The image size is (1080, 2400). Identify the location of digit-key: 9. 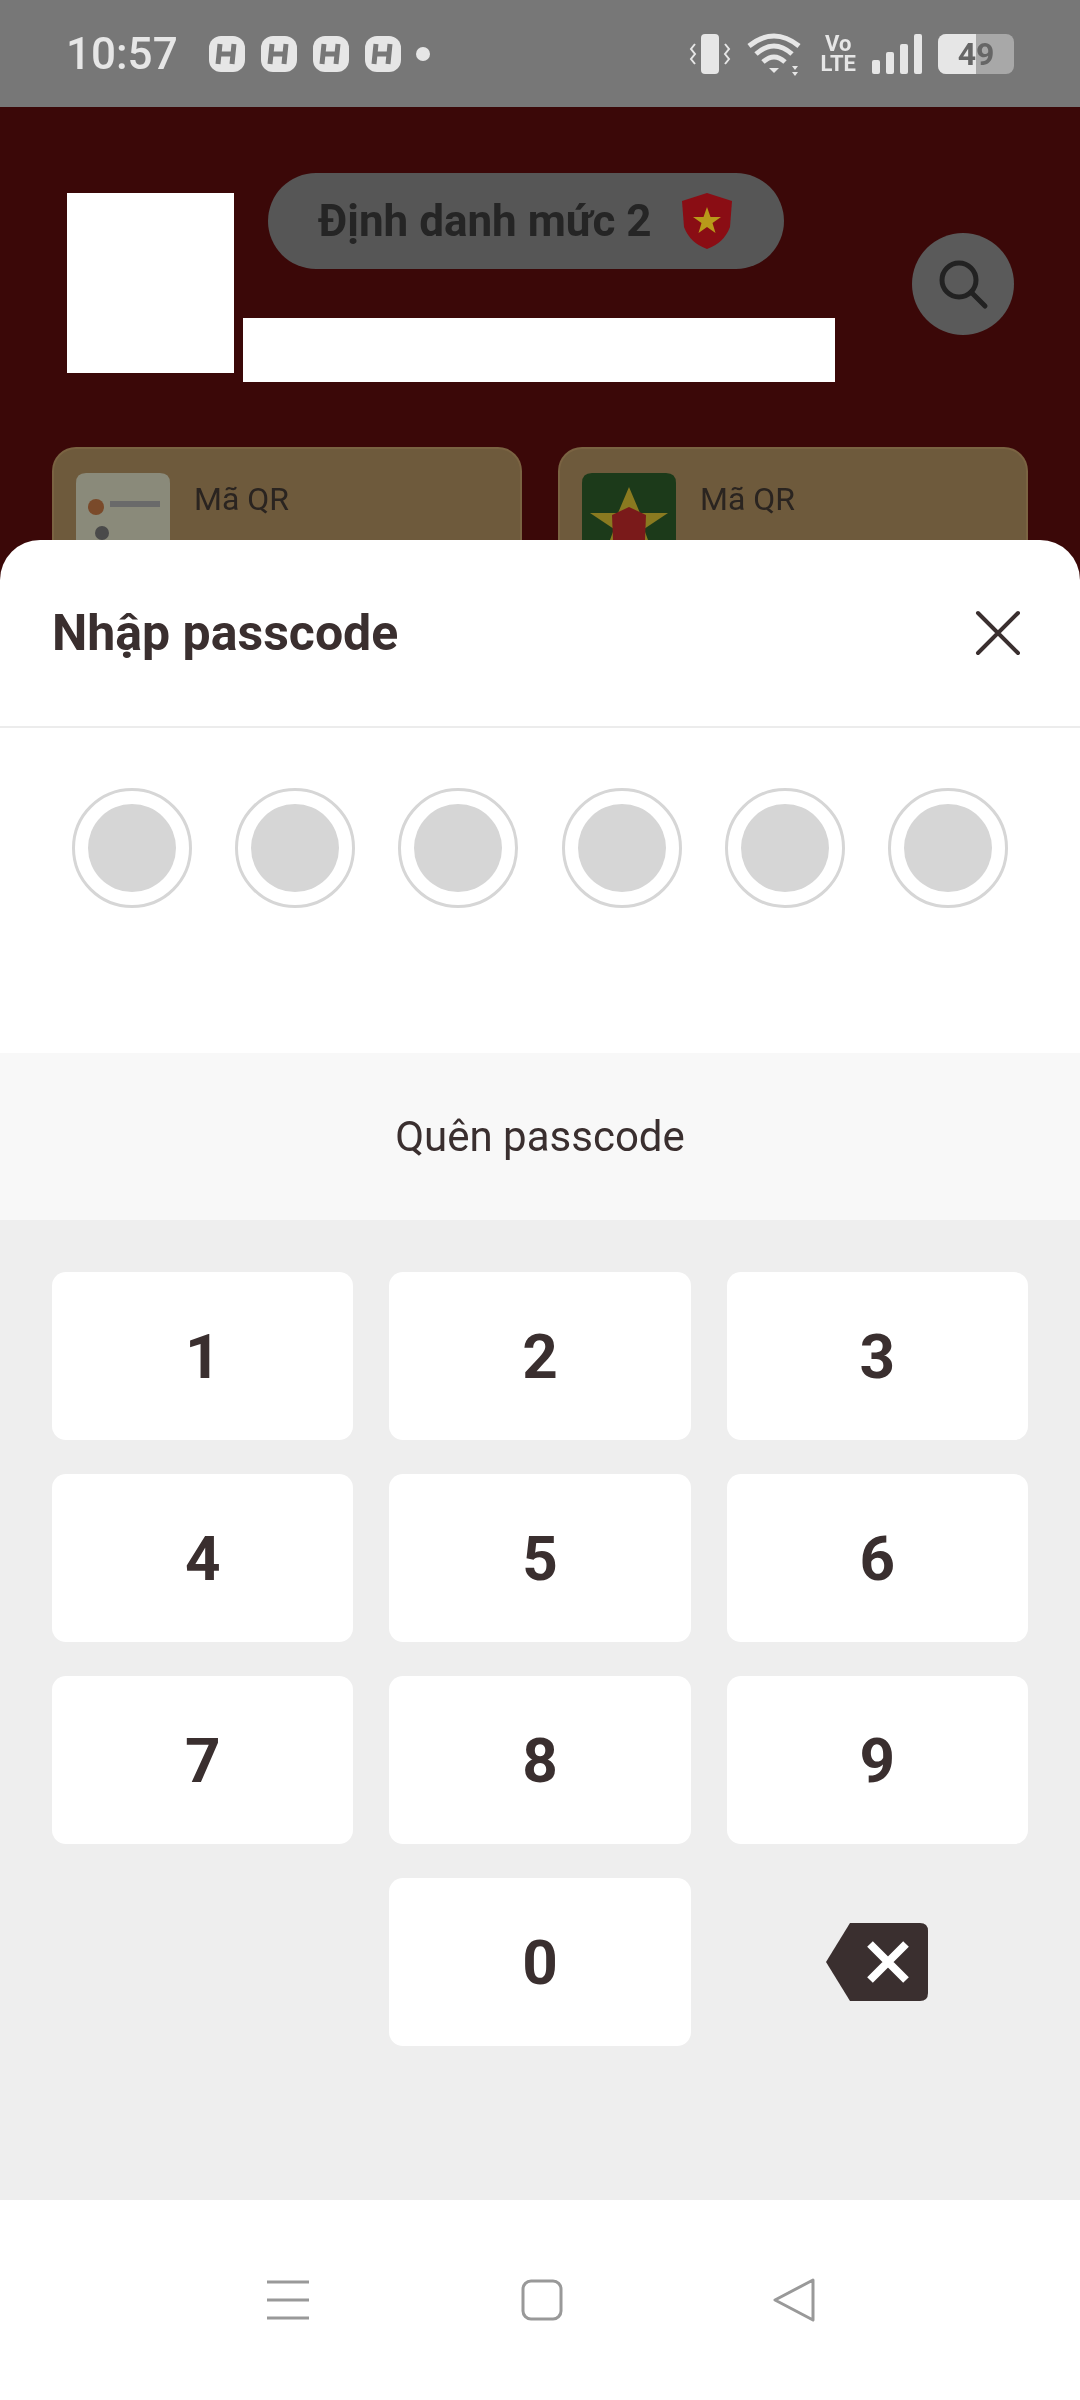
(877, 1760).